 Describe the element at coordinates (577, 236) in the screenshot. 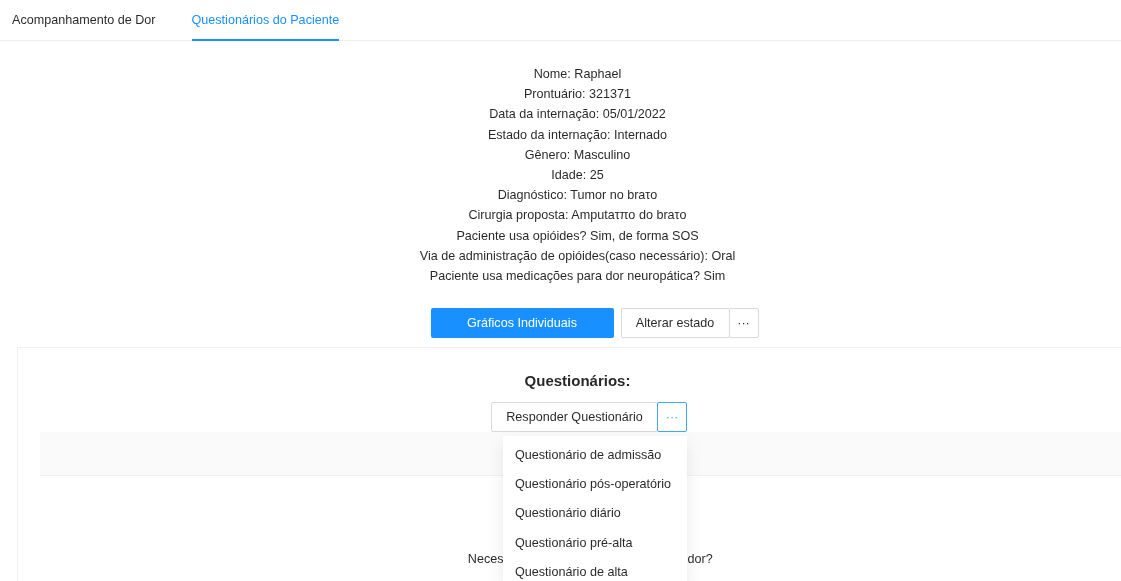

I see `patient-info-line: Paciente usa opióides? Sim, de forma SOS` at that location.